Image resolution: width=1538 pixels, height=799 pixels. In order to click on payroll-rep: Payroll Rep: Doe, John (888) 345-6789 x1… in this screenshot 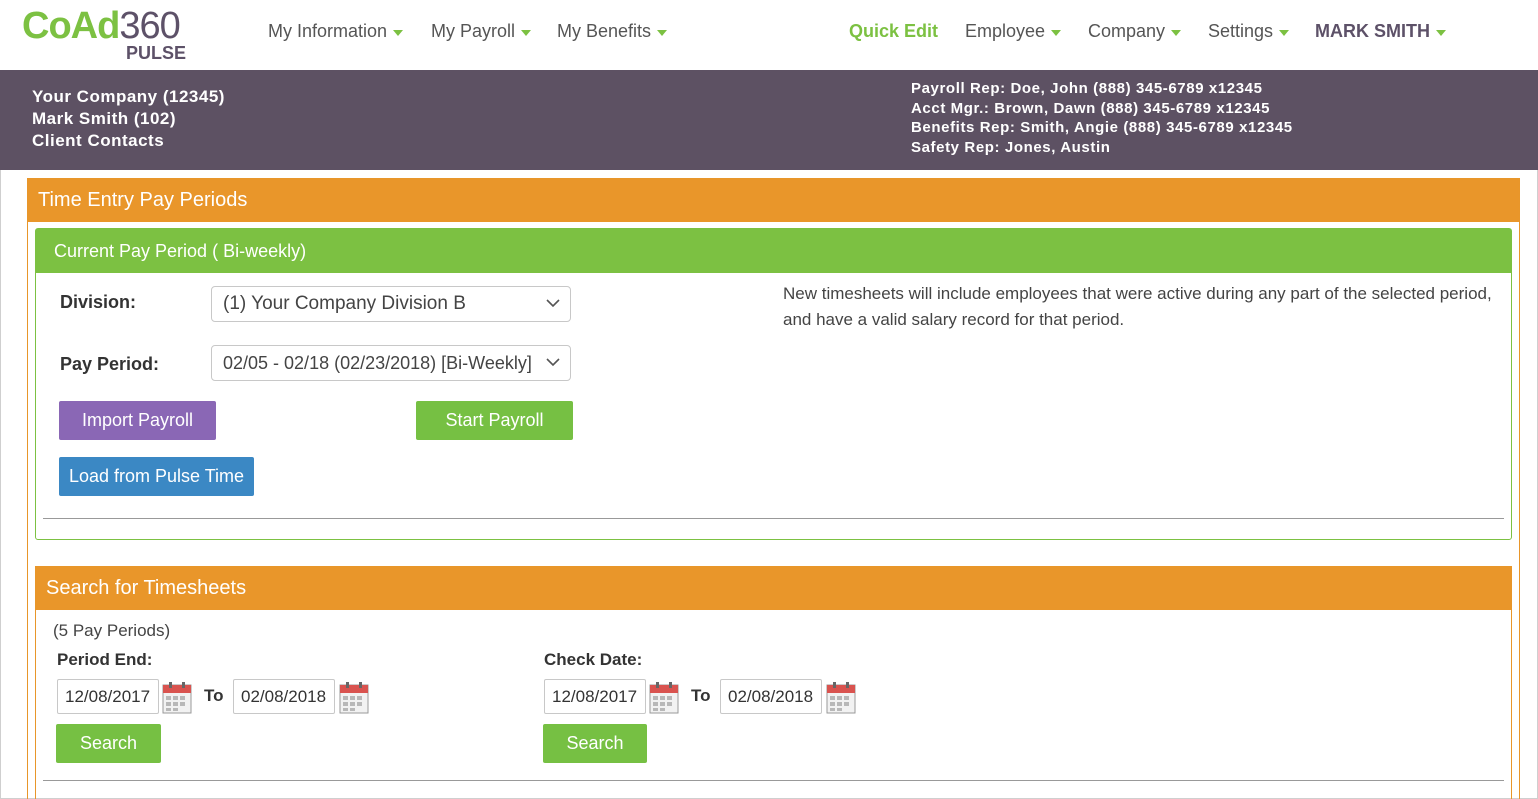, I will do `click(1087, 88)`.